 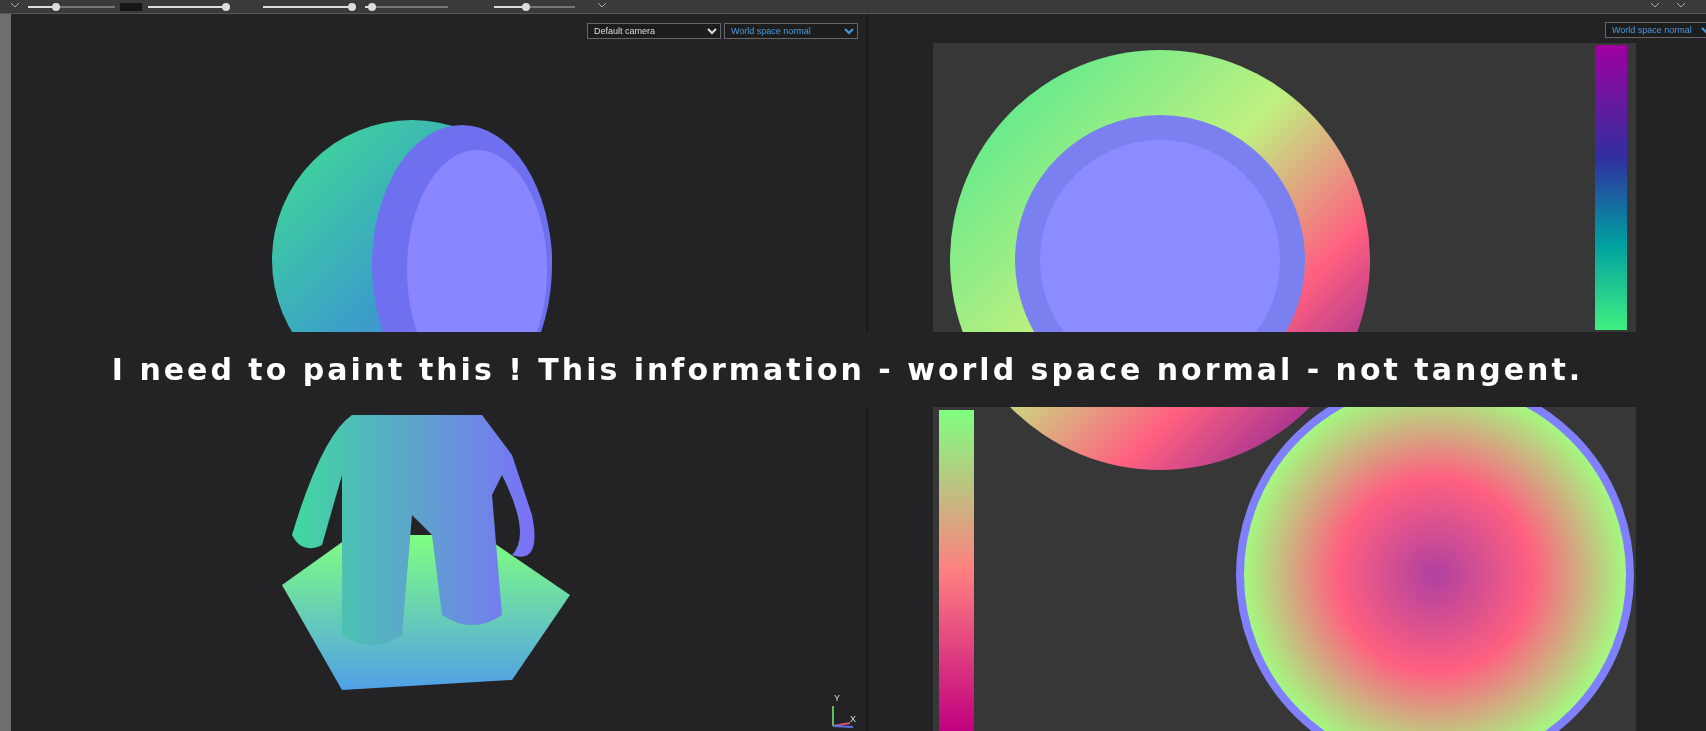 I want to click on color-swatch, so click(x=131, y=7).